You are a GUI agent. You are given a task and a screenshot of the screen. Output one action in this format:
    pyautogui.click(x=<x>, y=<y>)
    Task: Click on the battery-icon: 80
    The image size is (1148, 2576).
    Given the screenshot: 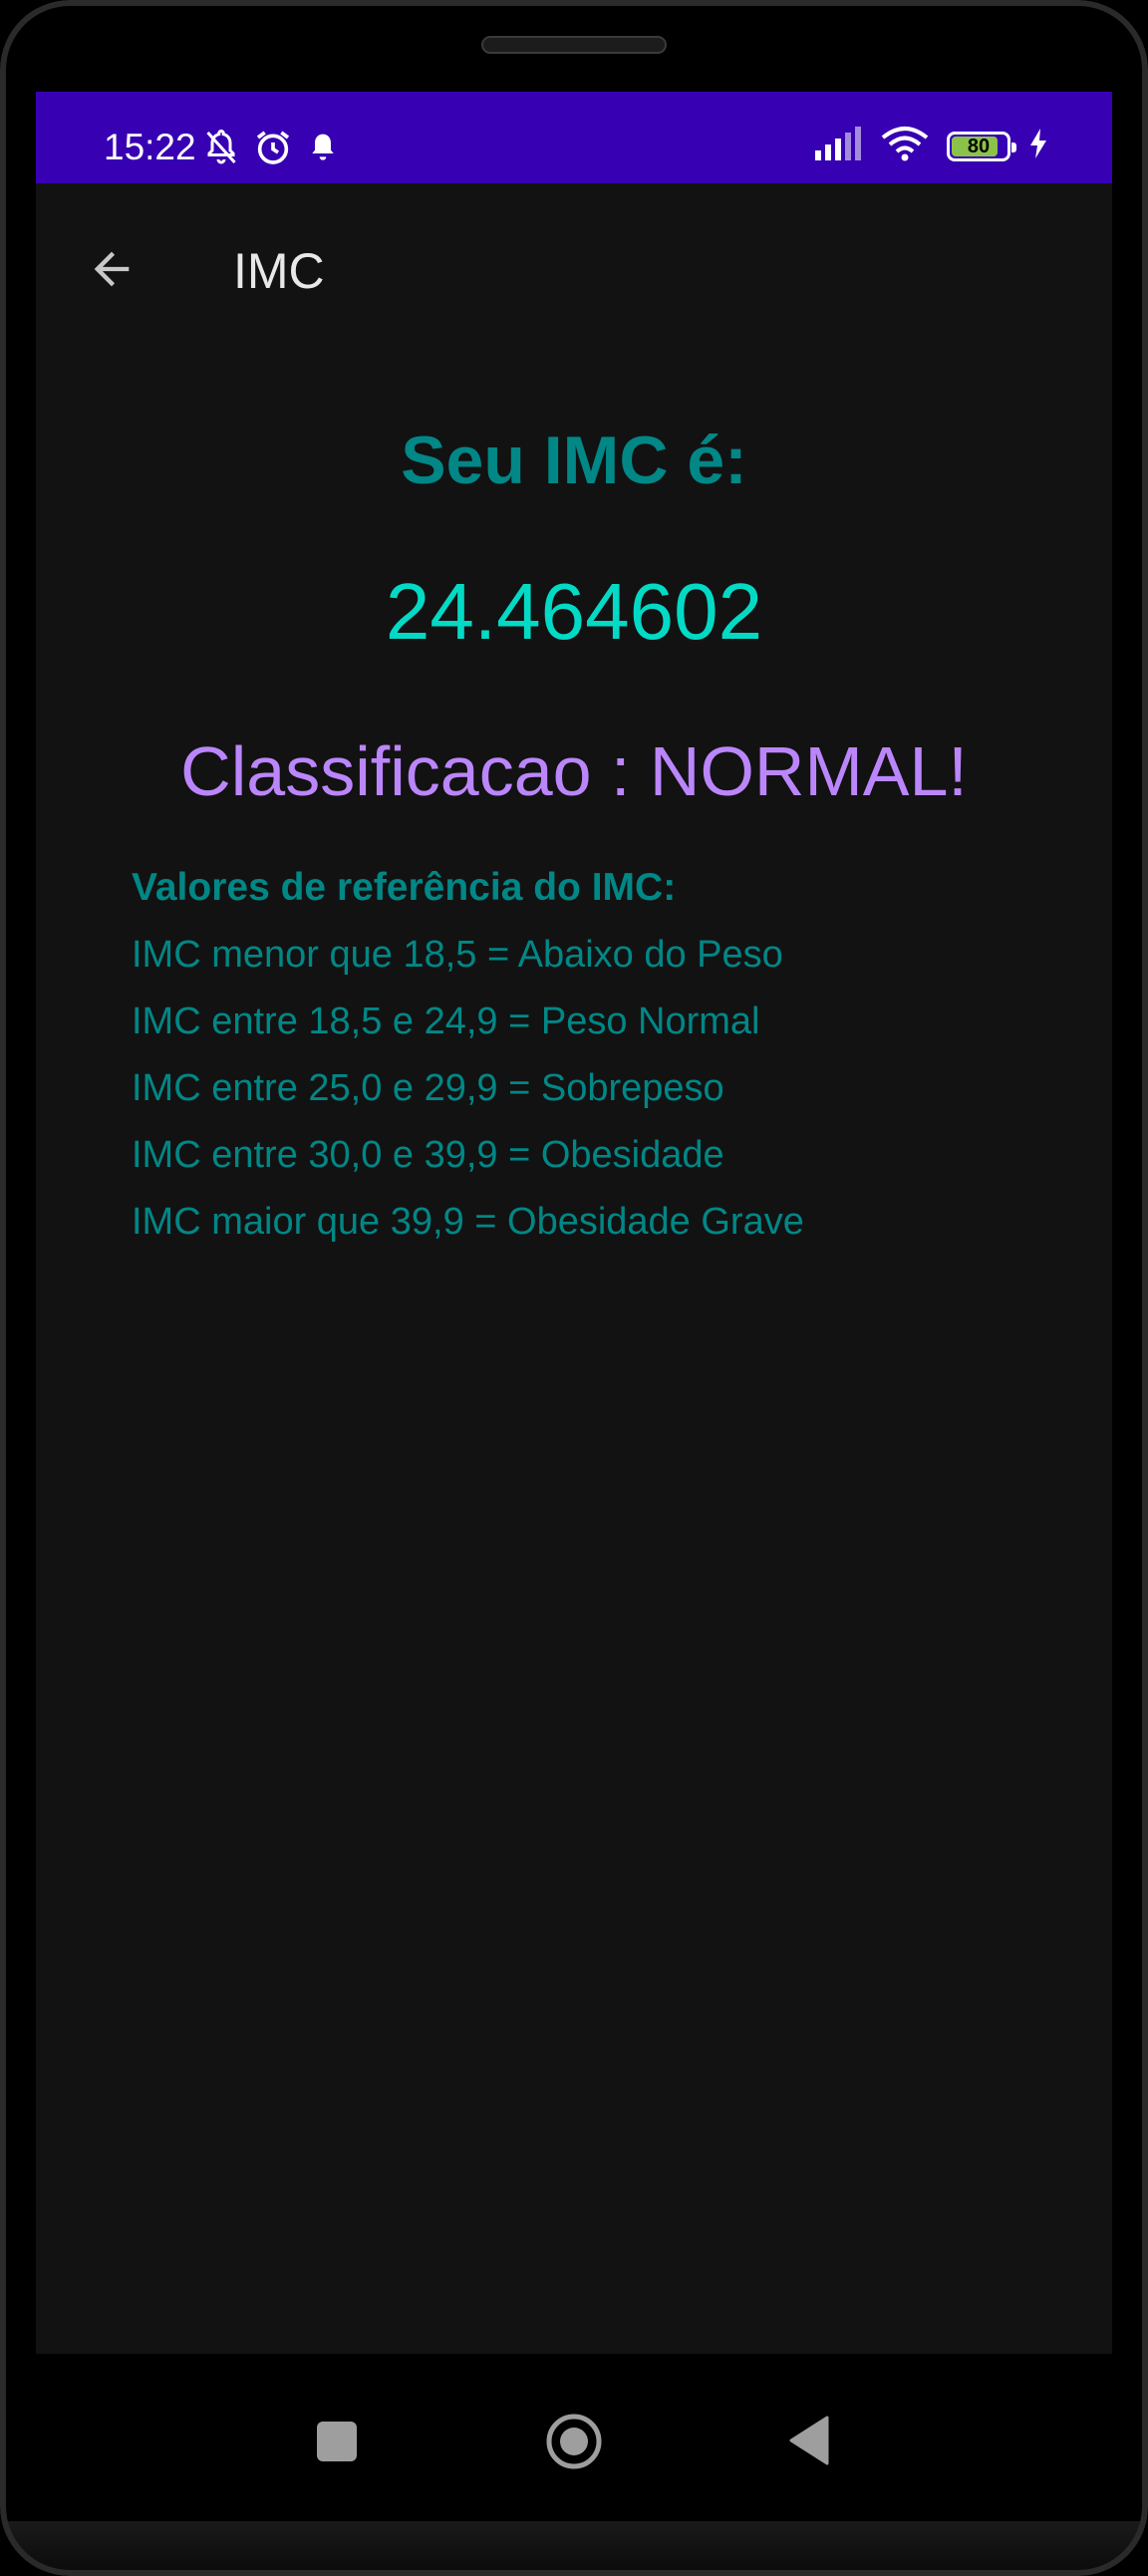 What is the action you would take?
    pyautogui.click(x=981, y=146)
    